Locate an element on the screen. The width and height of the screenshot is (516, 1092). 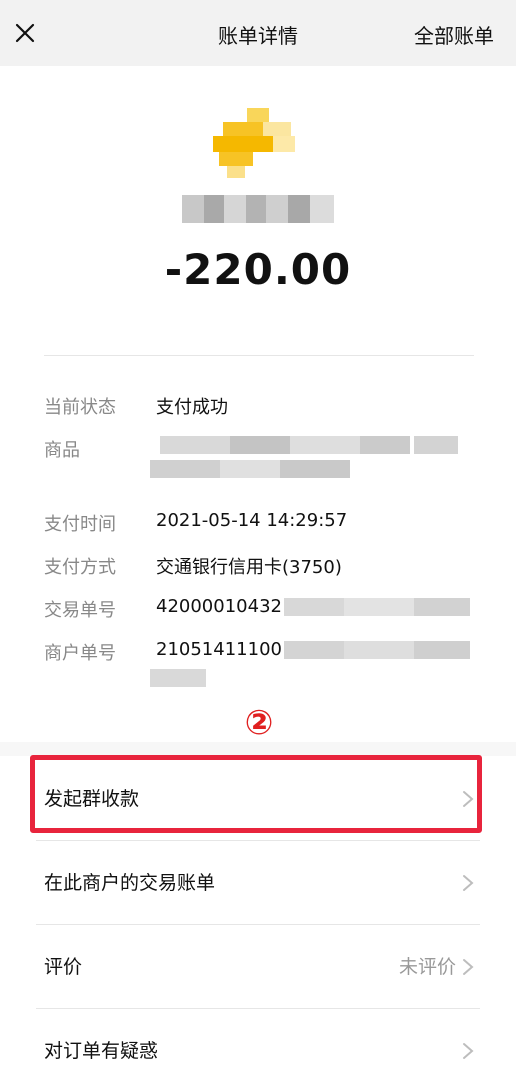
detail-label: 交易单号 is located at coordinates (80, 610).